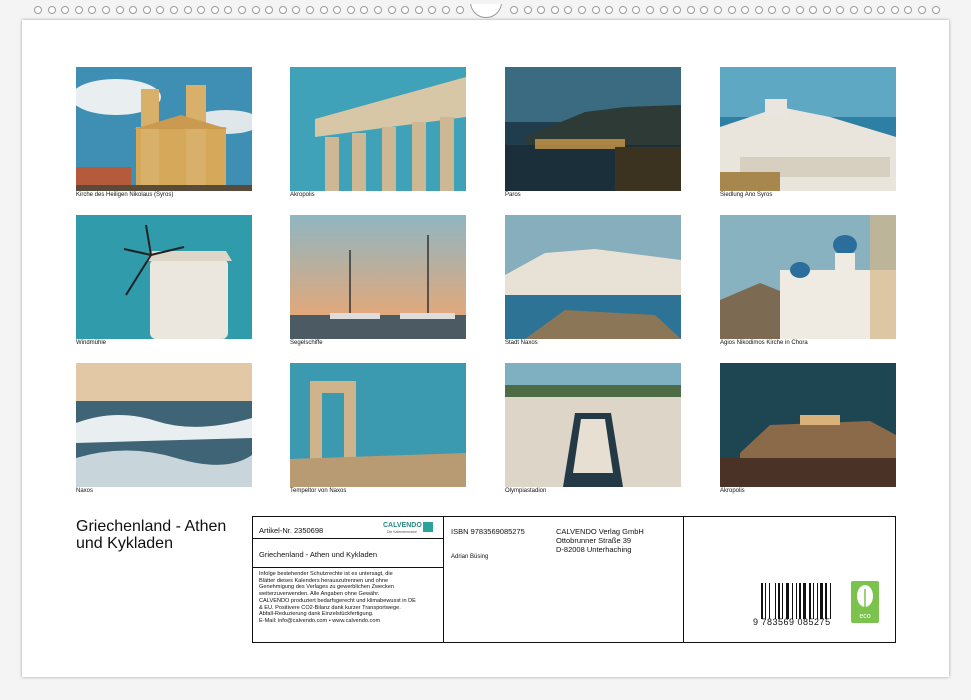 This screenshot has width=971, height=700. Describe the element at coordinates (808, 425) in the screenshot. I see `acropolis-night-photo` at that location.